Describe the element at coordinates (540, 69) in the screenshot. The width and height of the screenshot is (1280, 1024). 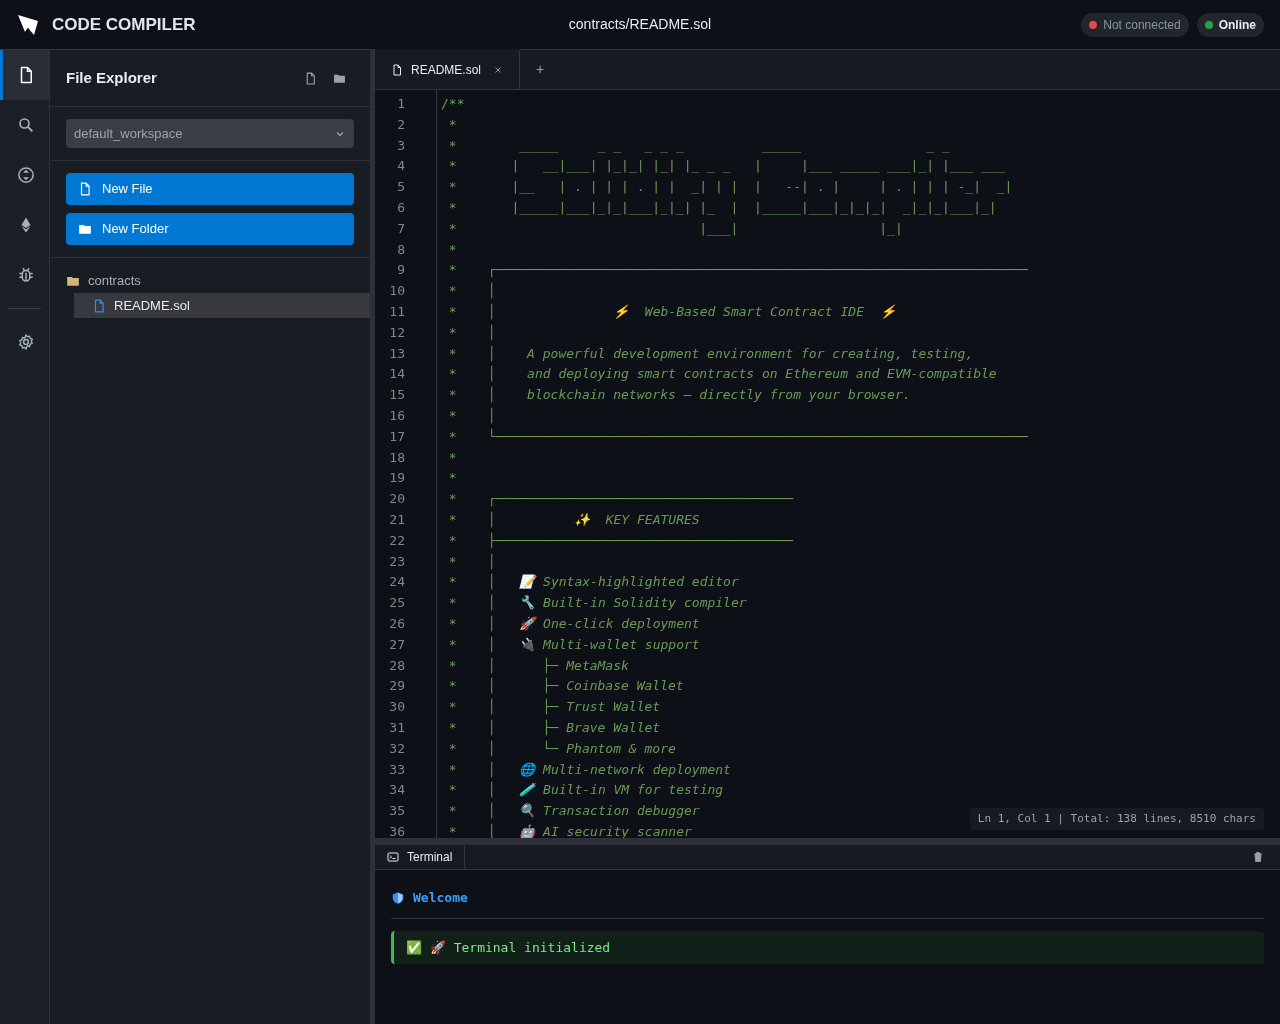
I see `new-tab-button: +` at that location.